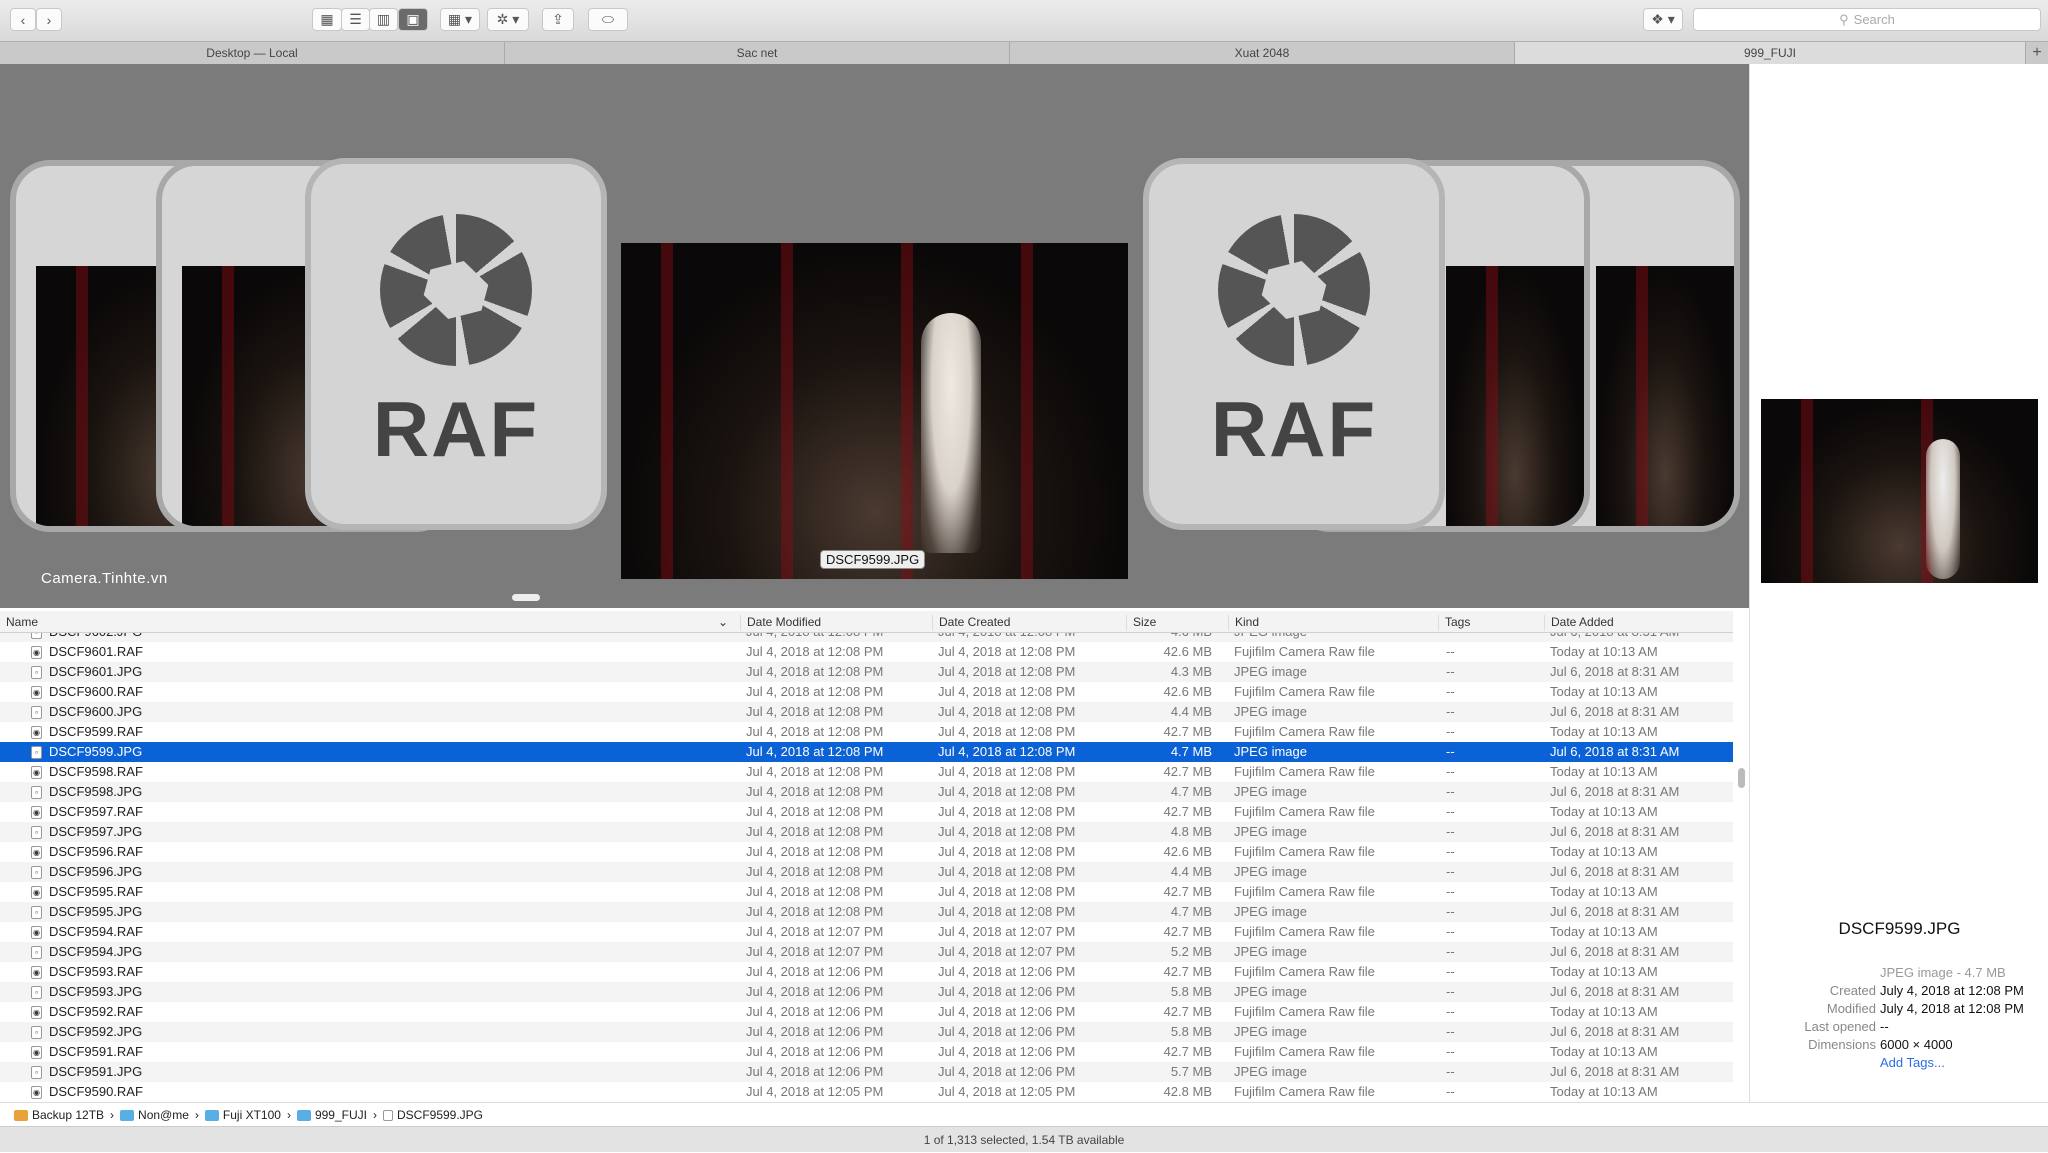 This screenshot has height=1153, width=2048. What do you see at coordinates (21, 1115) in the screenshot?
I see `drive-icon` at bounding box center [21, 1115].